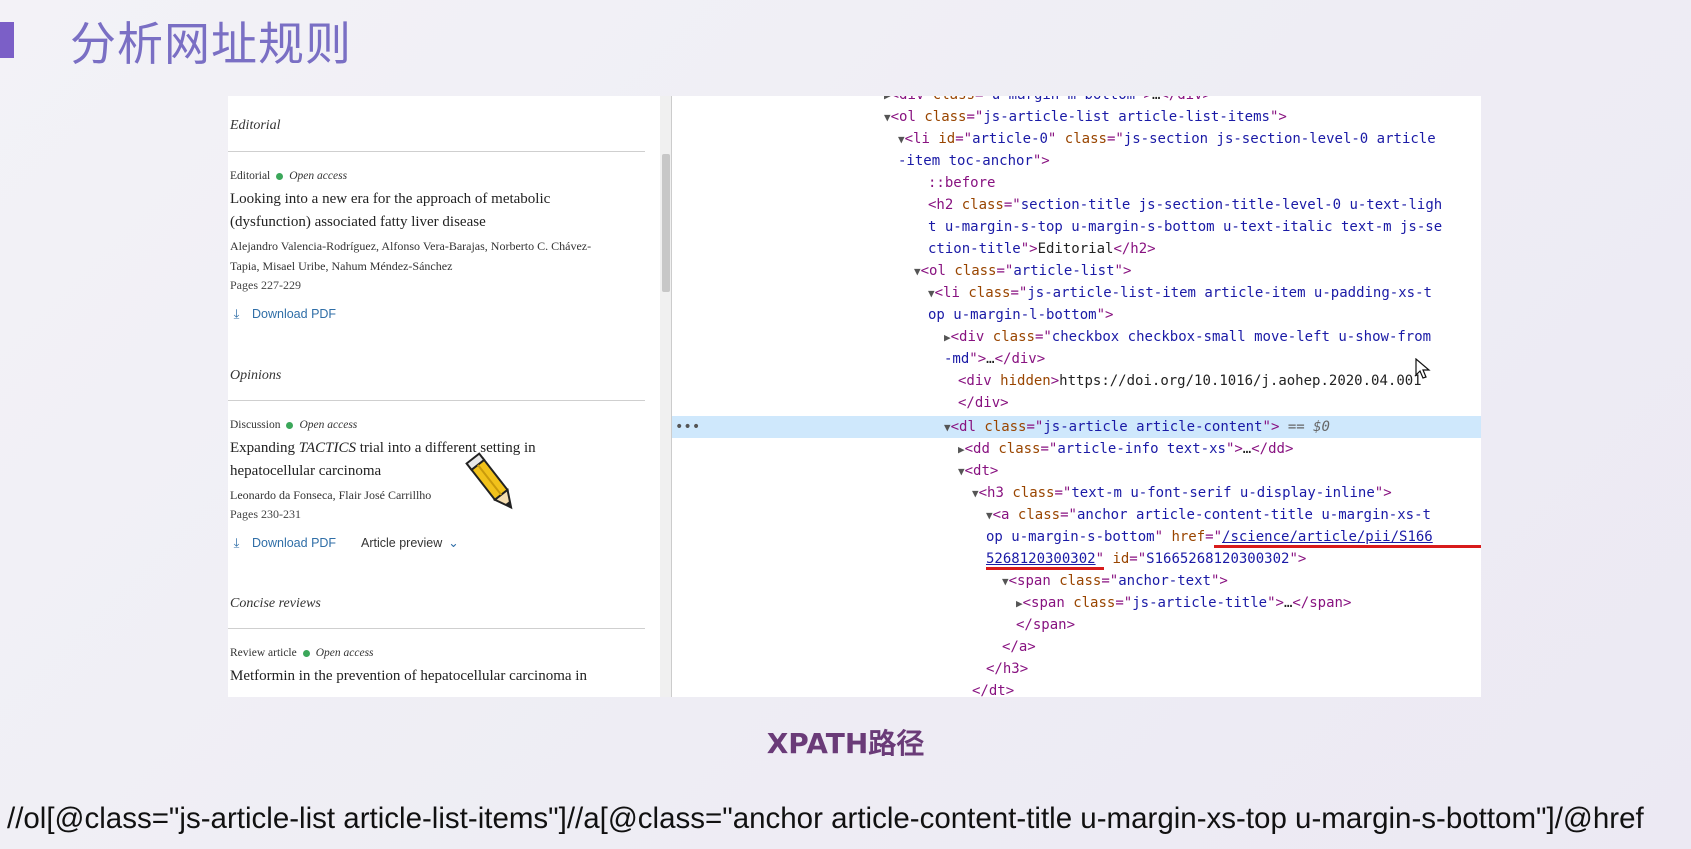 The height and width of the screenshot is (849, 1691). I want to click on section-heading-opinions: Opinions, so click(256, 375).